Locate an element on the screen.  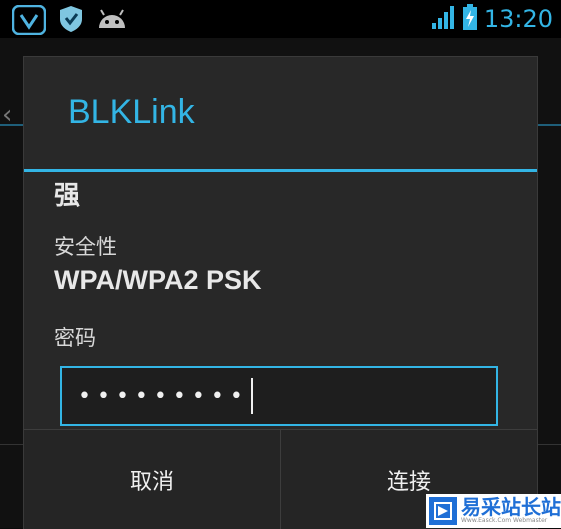
android-icon is located at coordinates (112, 21).